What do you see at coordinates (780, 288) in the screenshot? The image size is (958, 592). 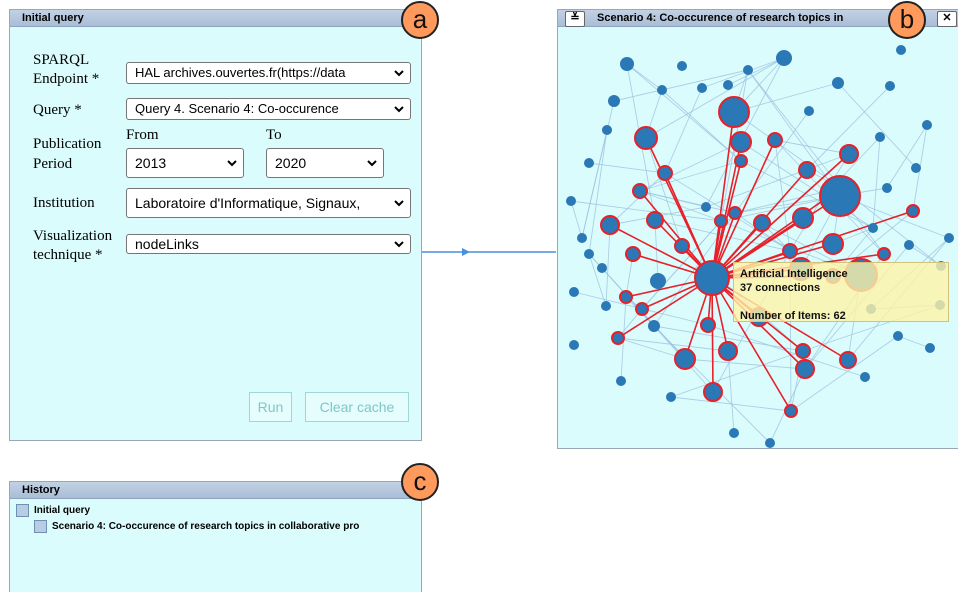 I see `tooltip-connections: 37 connections` at bounding box center [780, 288].